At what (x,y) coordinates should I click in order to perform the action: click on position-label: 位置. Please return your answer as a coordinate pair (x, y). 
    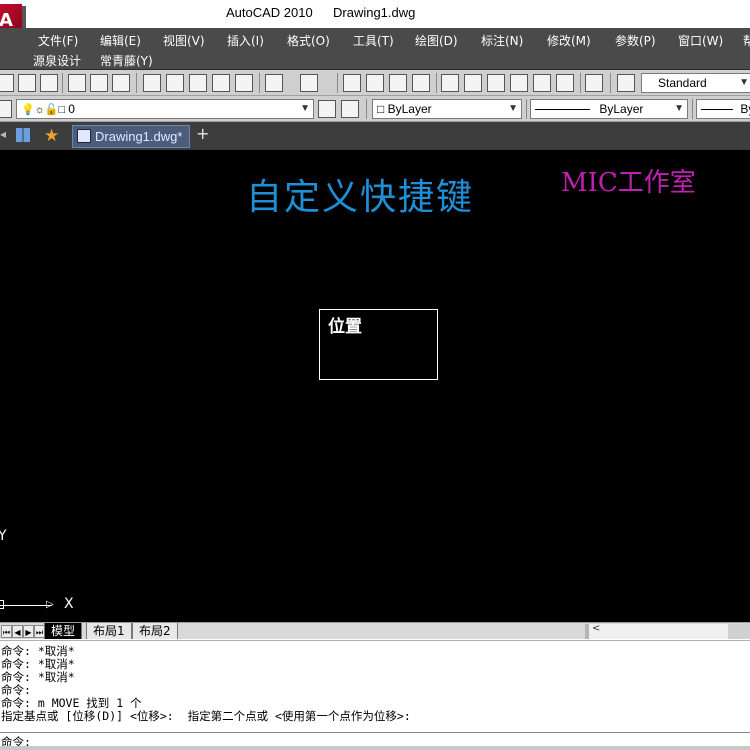
    Looking at the image, I should click on (345, 324).